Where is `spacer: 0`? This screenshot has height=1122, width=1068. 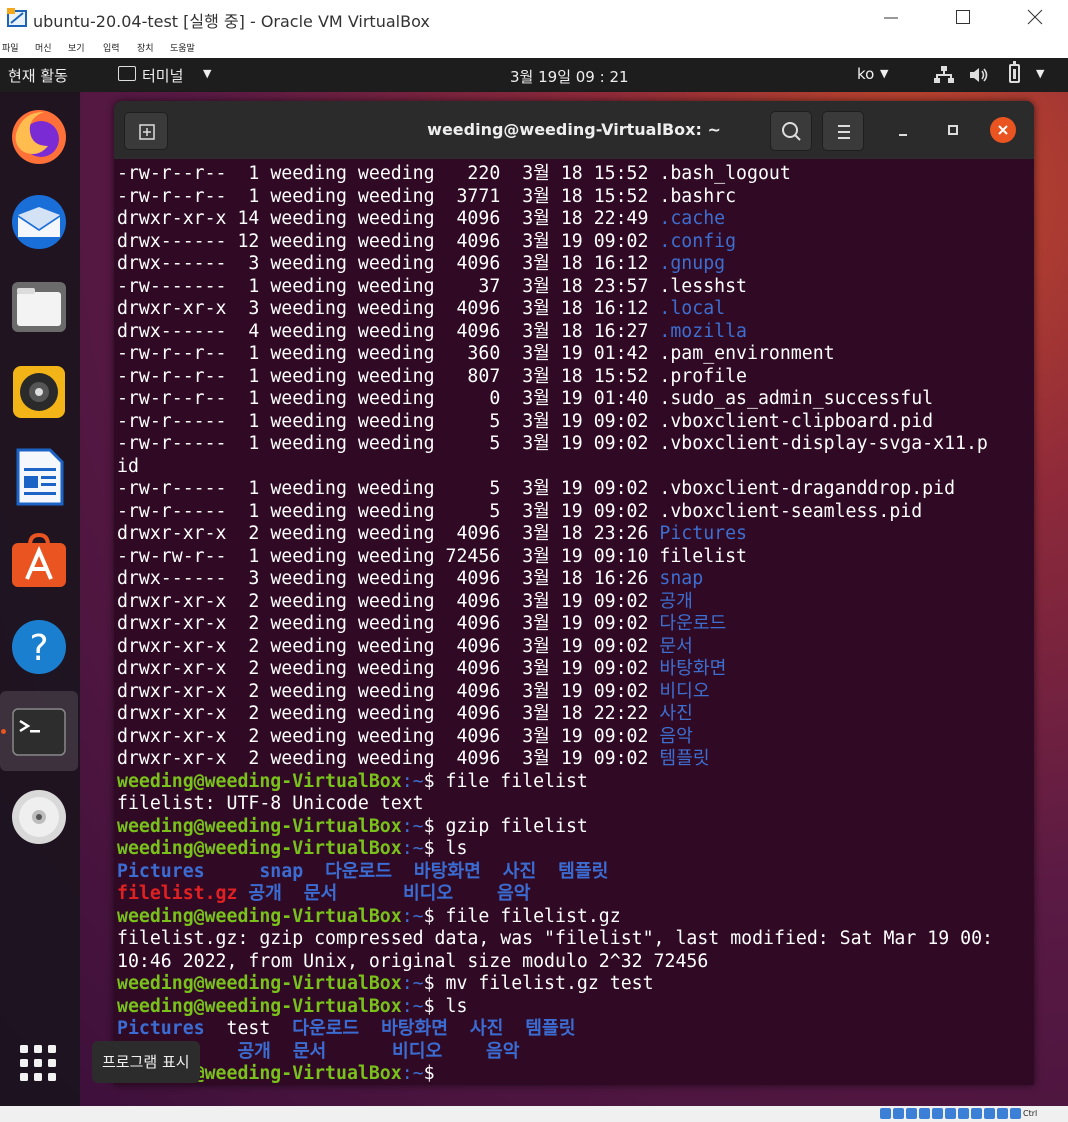 spacer: 0 is located at coordinates (478, 398).